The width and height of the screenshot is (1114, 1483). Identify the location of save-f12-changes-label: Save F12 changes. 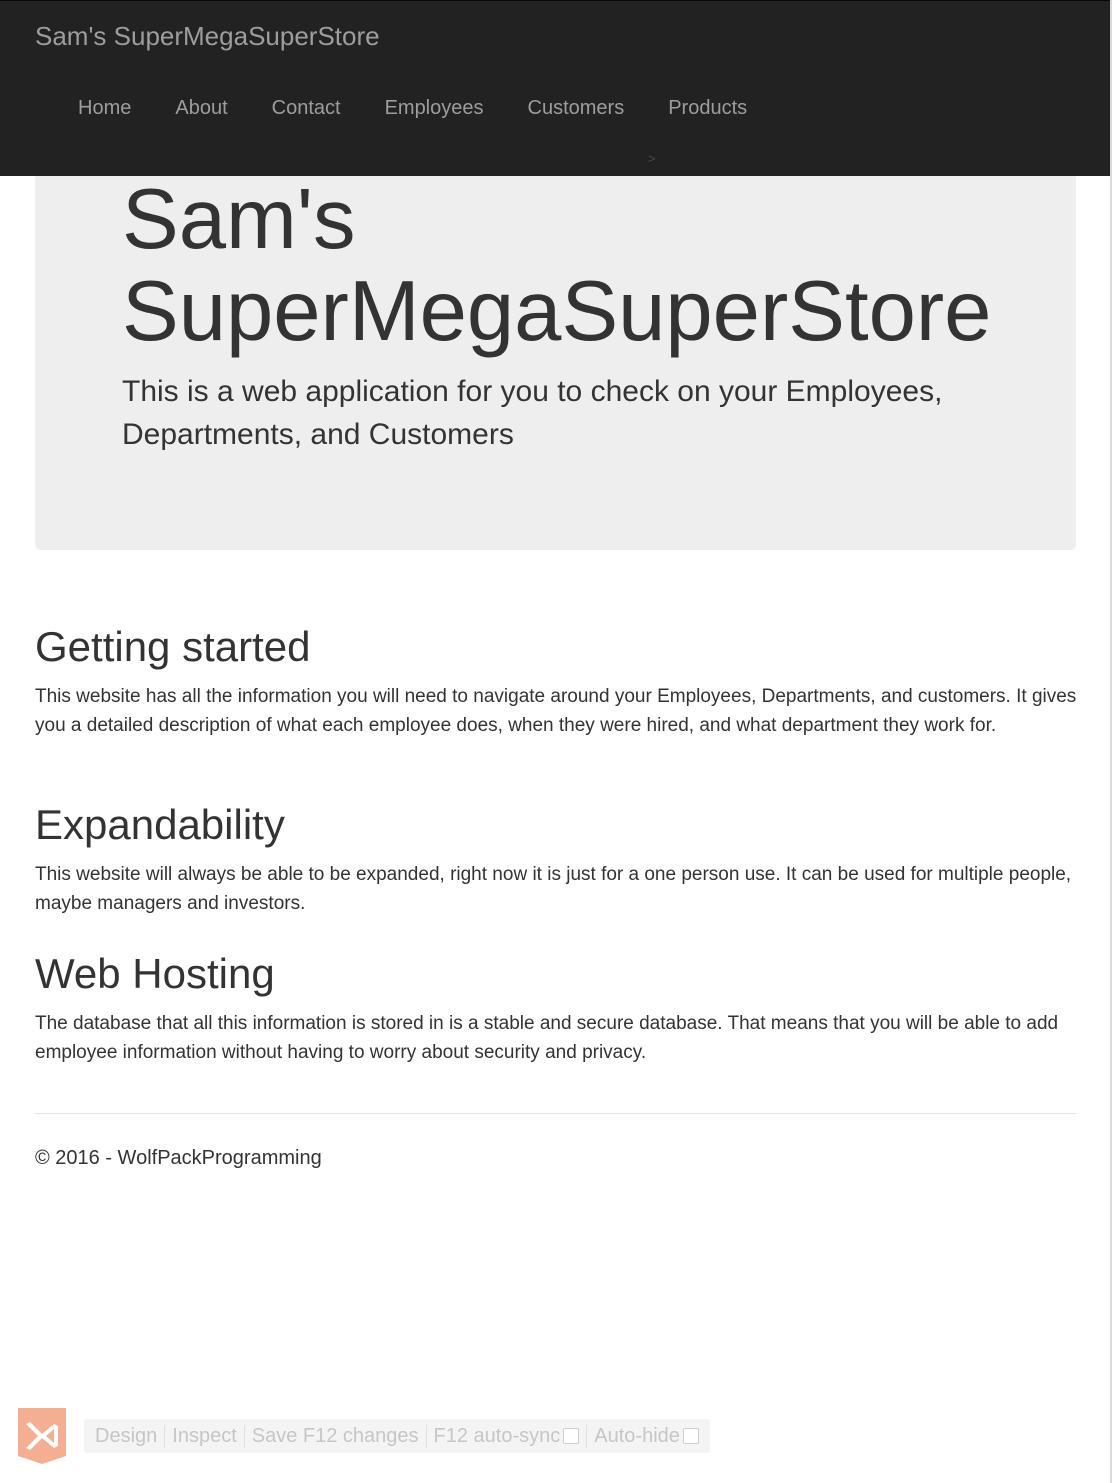
(335, 1435).